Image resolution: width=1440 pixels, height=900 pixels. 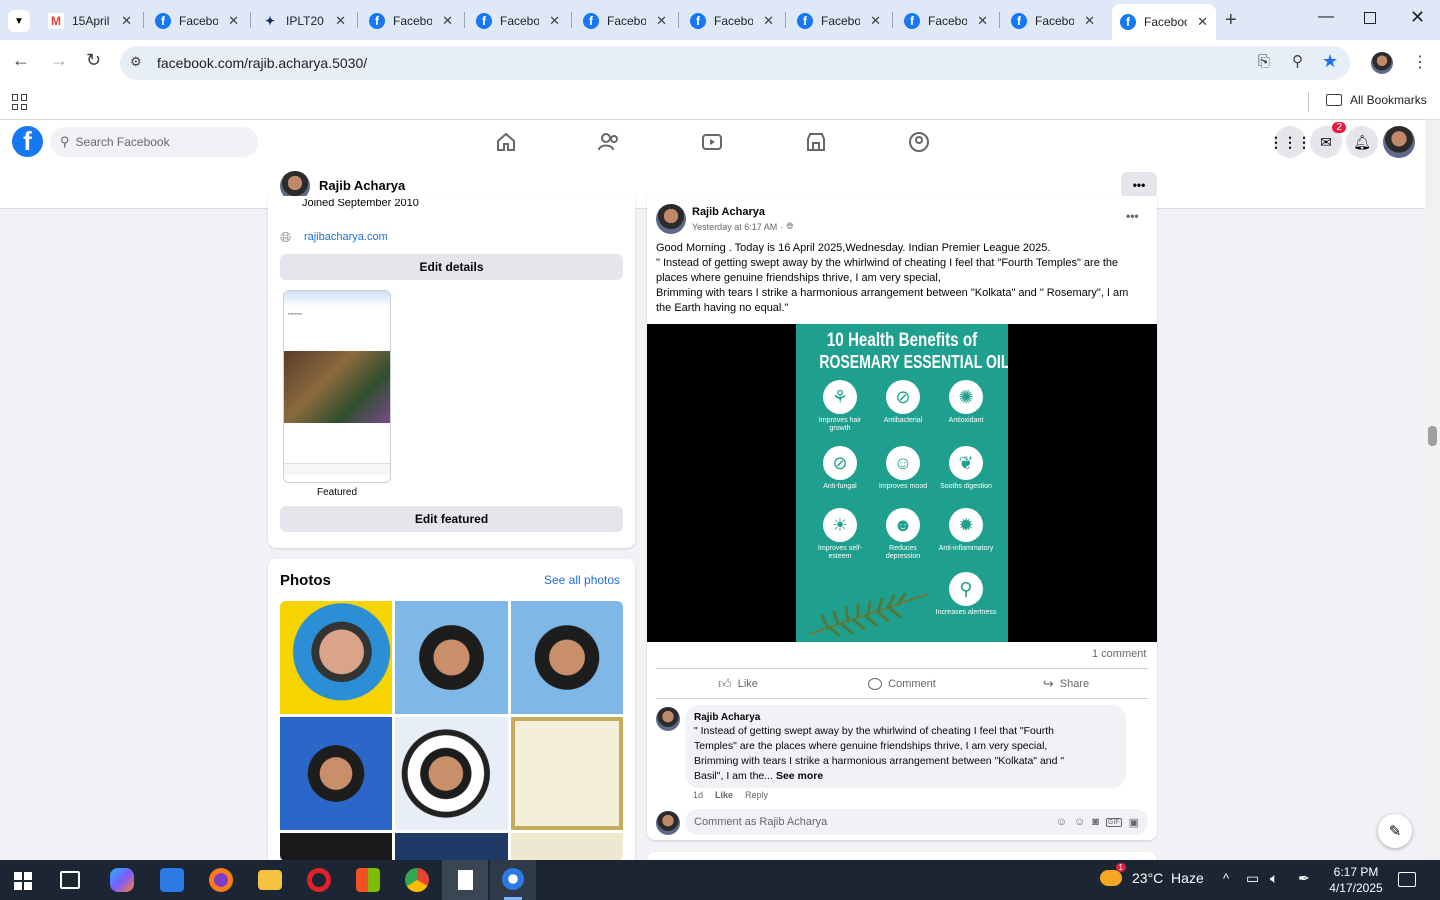 What do you see at coordinates (1226, 878) in the screenshot?
I see `show-hidden-icons: ^` at bounding box center [1226, 878].